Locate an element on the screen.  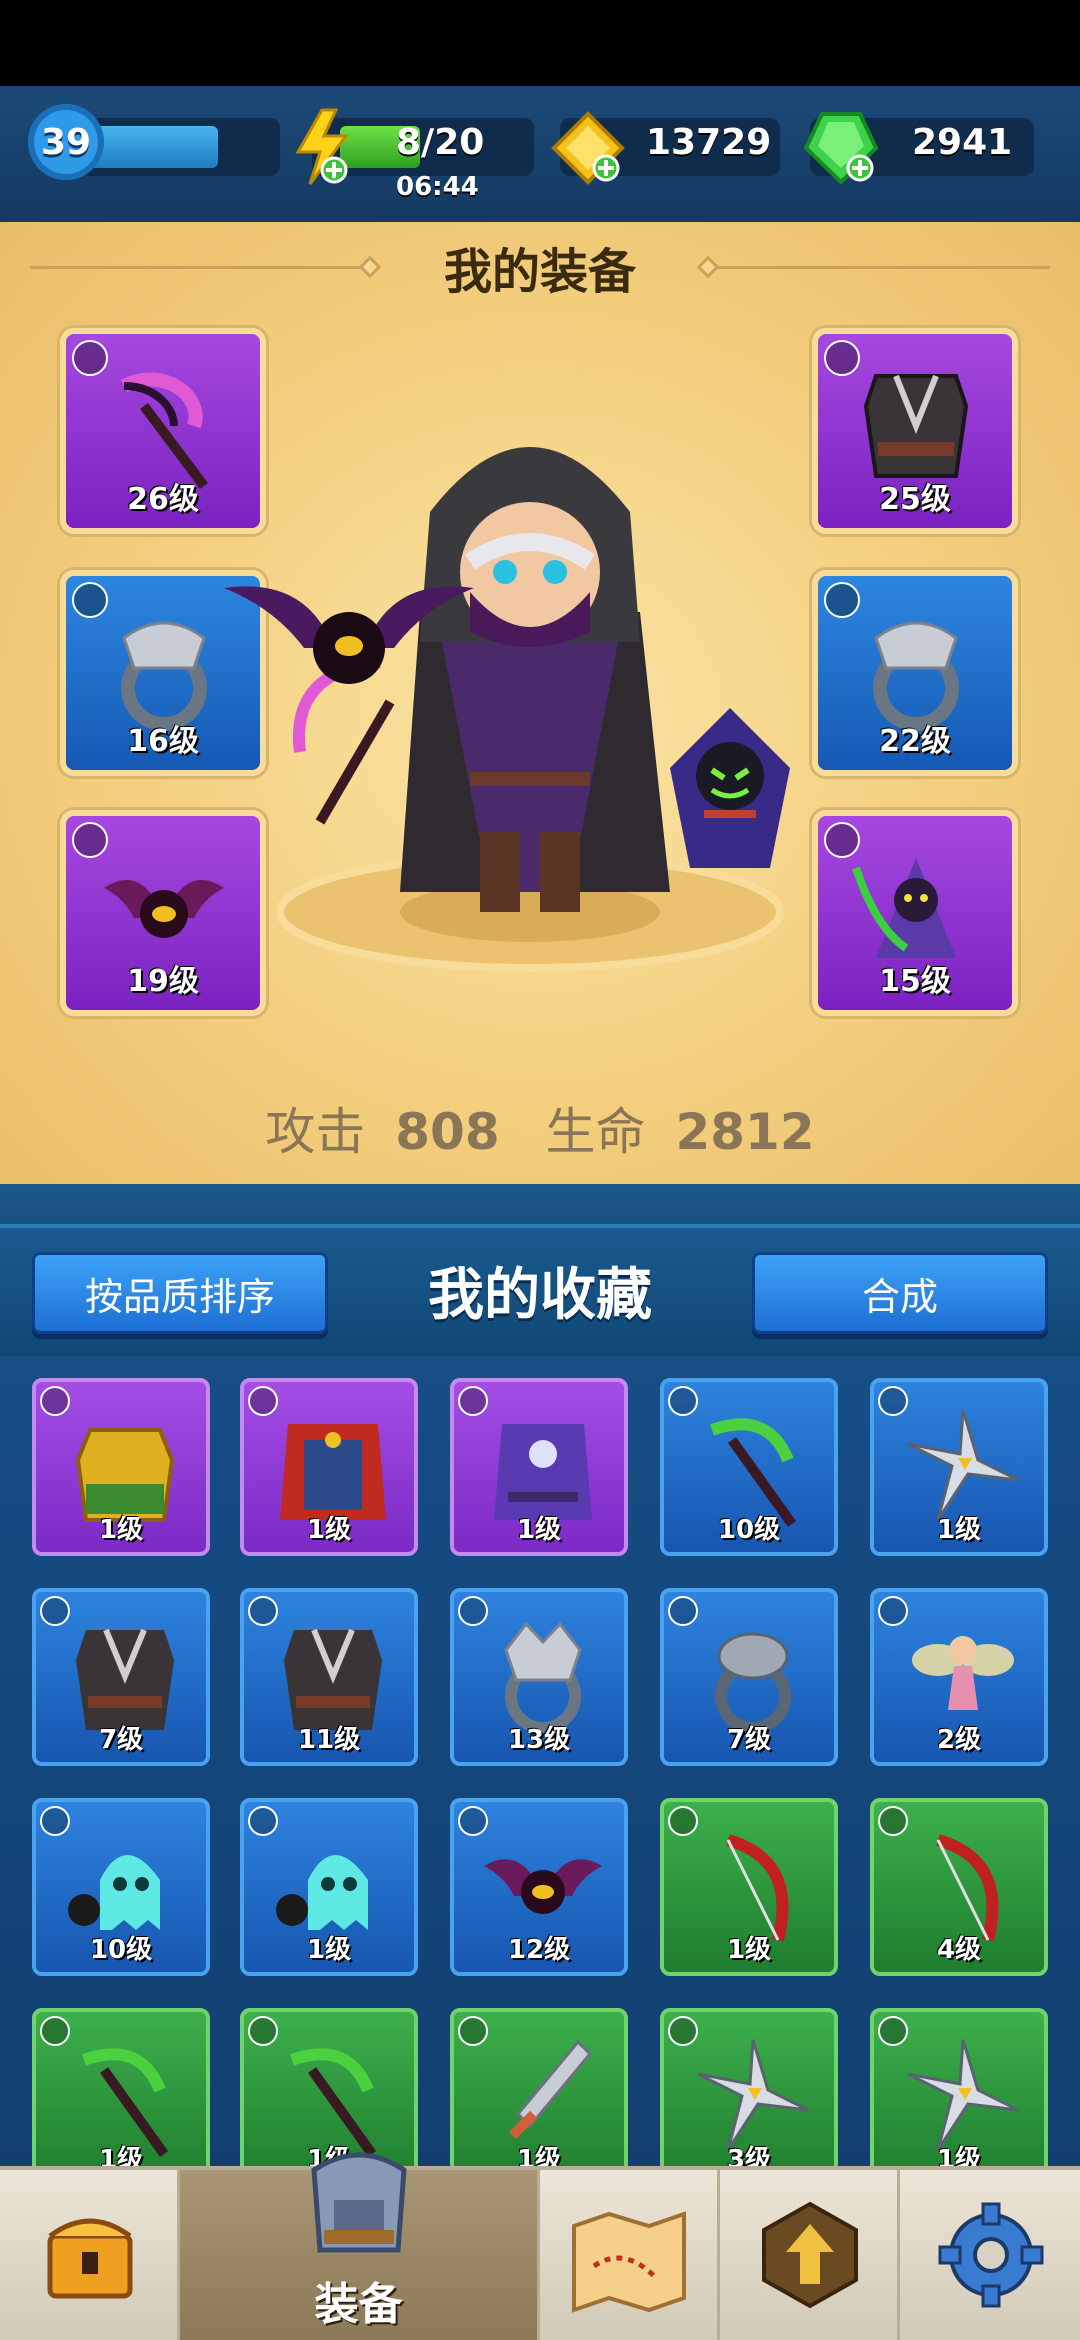
gold-icon is located at coordinates (588, 148).